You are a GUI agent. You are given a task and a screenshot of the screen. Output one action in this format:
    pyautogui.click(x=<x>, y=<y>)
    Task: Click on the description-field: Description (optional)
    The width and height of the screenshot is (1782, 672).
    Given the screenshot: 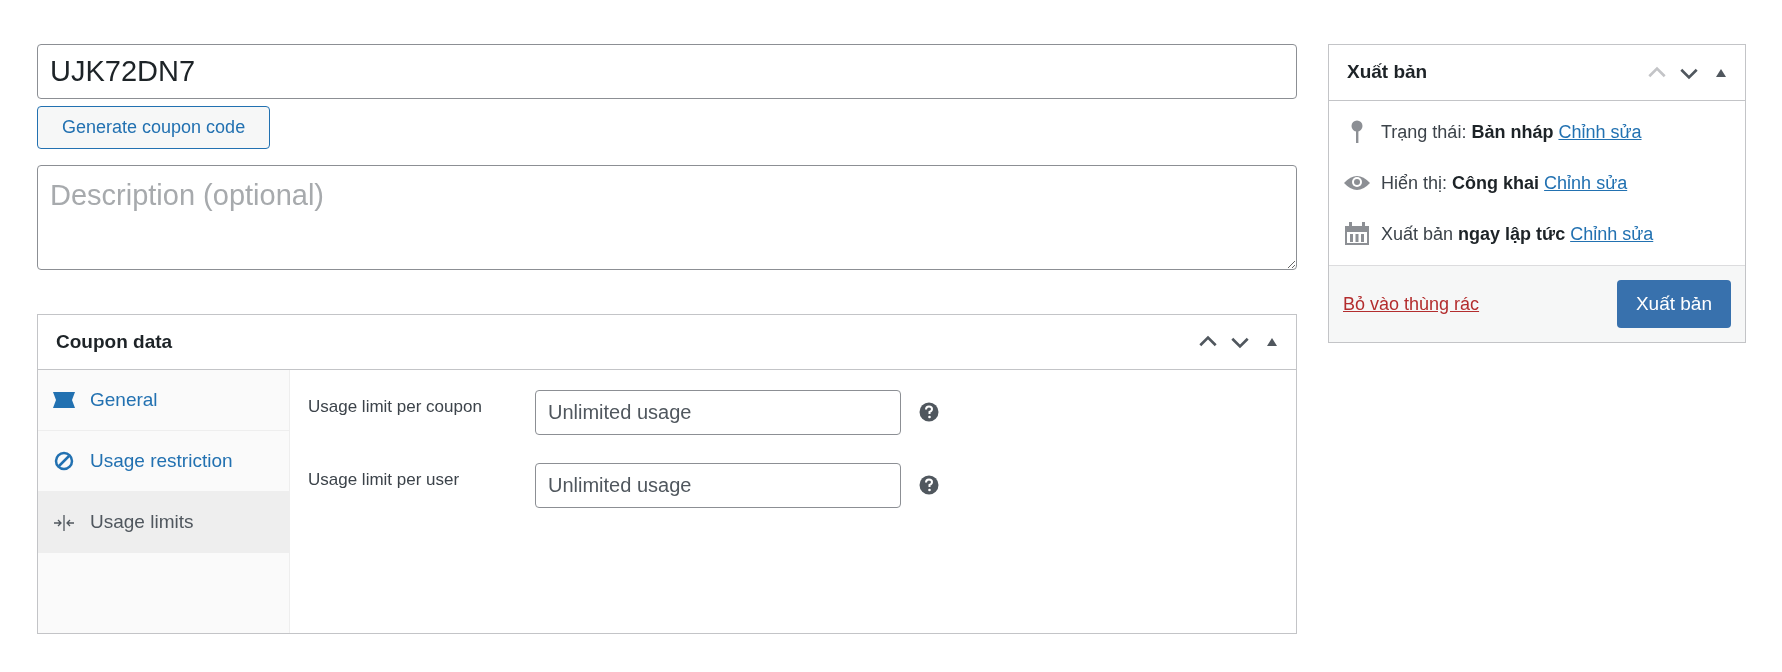 What is the action you would take?
    pyautogui.click(x=667, y=217)
    